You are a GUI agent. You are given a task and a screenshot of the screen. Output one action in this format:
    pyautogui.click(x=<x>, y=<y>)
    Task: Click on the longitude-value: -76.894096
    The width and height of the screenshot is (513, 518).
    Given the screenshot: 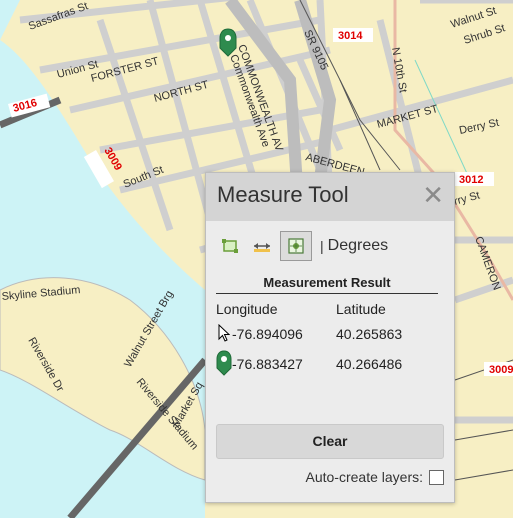 What is the action you would take?
    pyautogui.click(x=267, y=334)
    